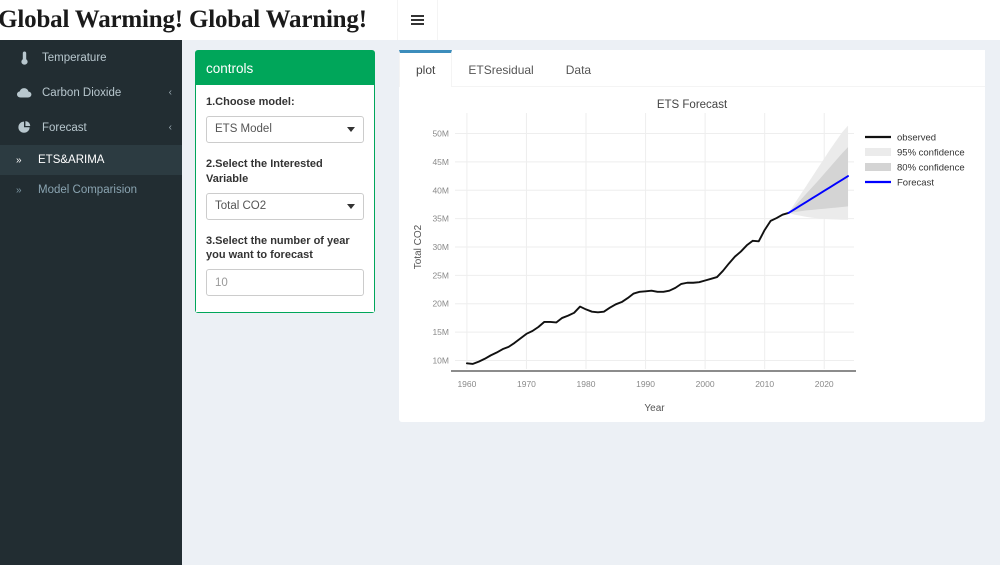  I want to click on model-select: ETS Model, so click(285, 129).